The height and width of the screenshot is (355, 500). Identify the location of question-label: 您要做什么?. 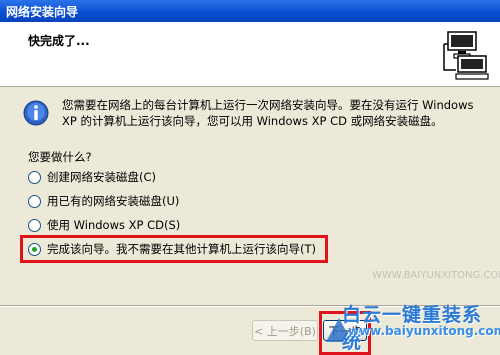
(60, 157).